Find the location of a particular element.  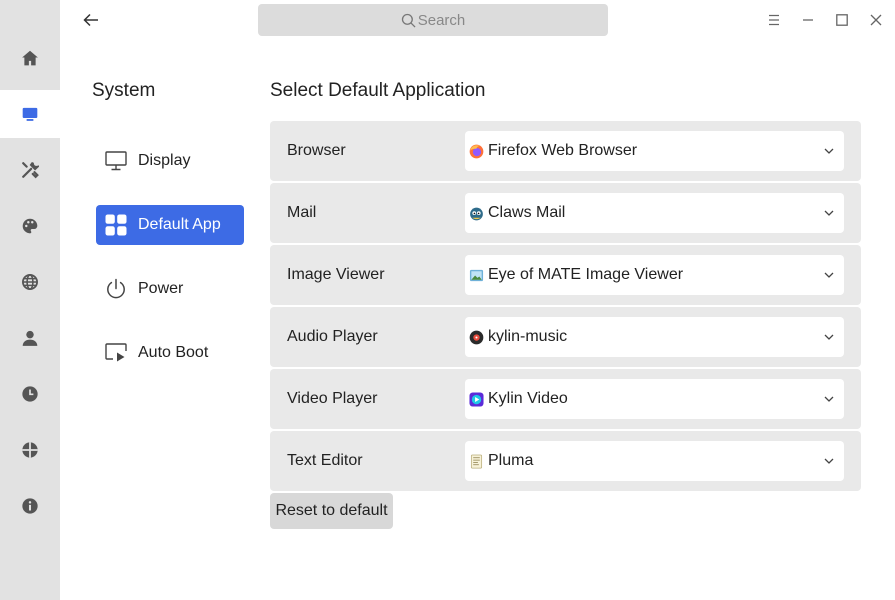

home-icon is located at coordinates (30, 58).